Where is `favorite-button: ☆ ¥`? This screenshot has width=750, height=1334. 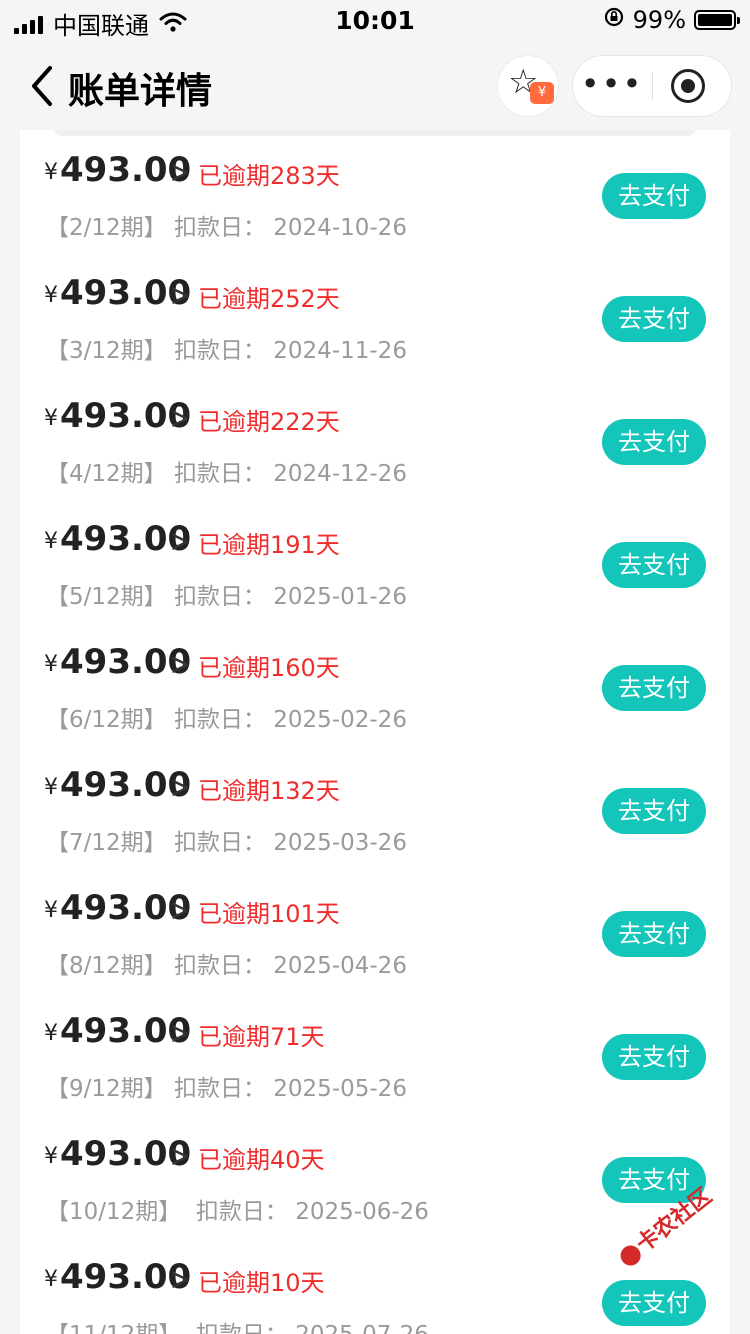 favorite-button: ☆ ¥ is located at coordinates (528, 86).